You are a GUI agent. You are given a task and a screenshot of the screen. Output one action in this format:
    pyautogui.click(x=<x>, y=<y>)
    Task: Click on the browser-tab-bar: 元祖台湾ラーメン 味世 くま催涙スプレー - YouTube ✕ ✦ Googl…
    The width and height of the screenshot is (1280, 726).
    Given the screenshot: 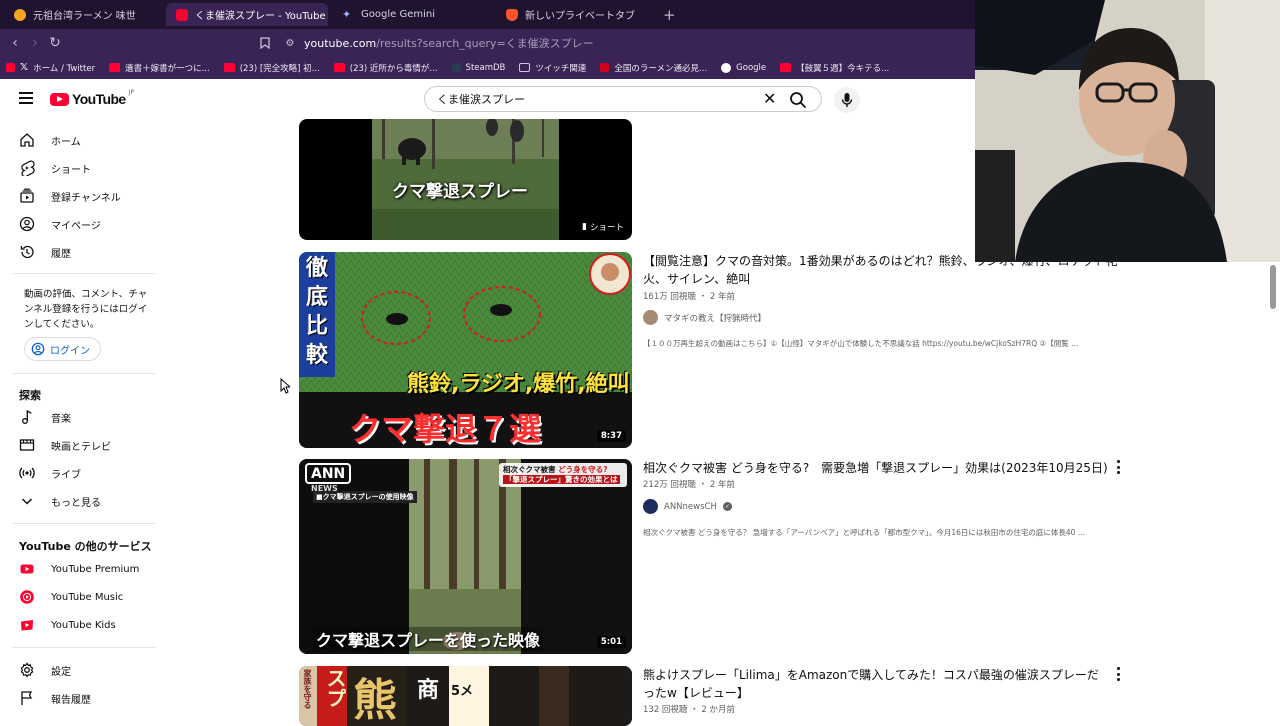 What is the action you would take?
    pyautogui.click(x=487, y=14)
    